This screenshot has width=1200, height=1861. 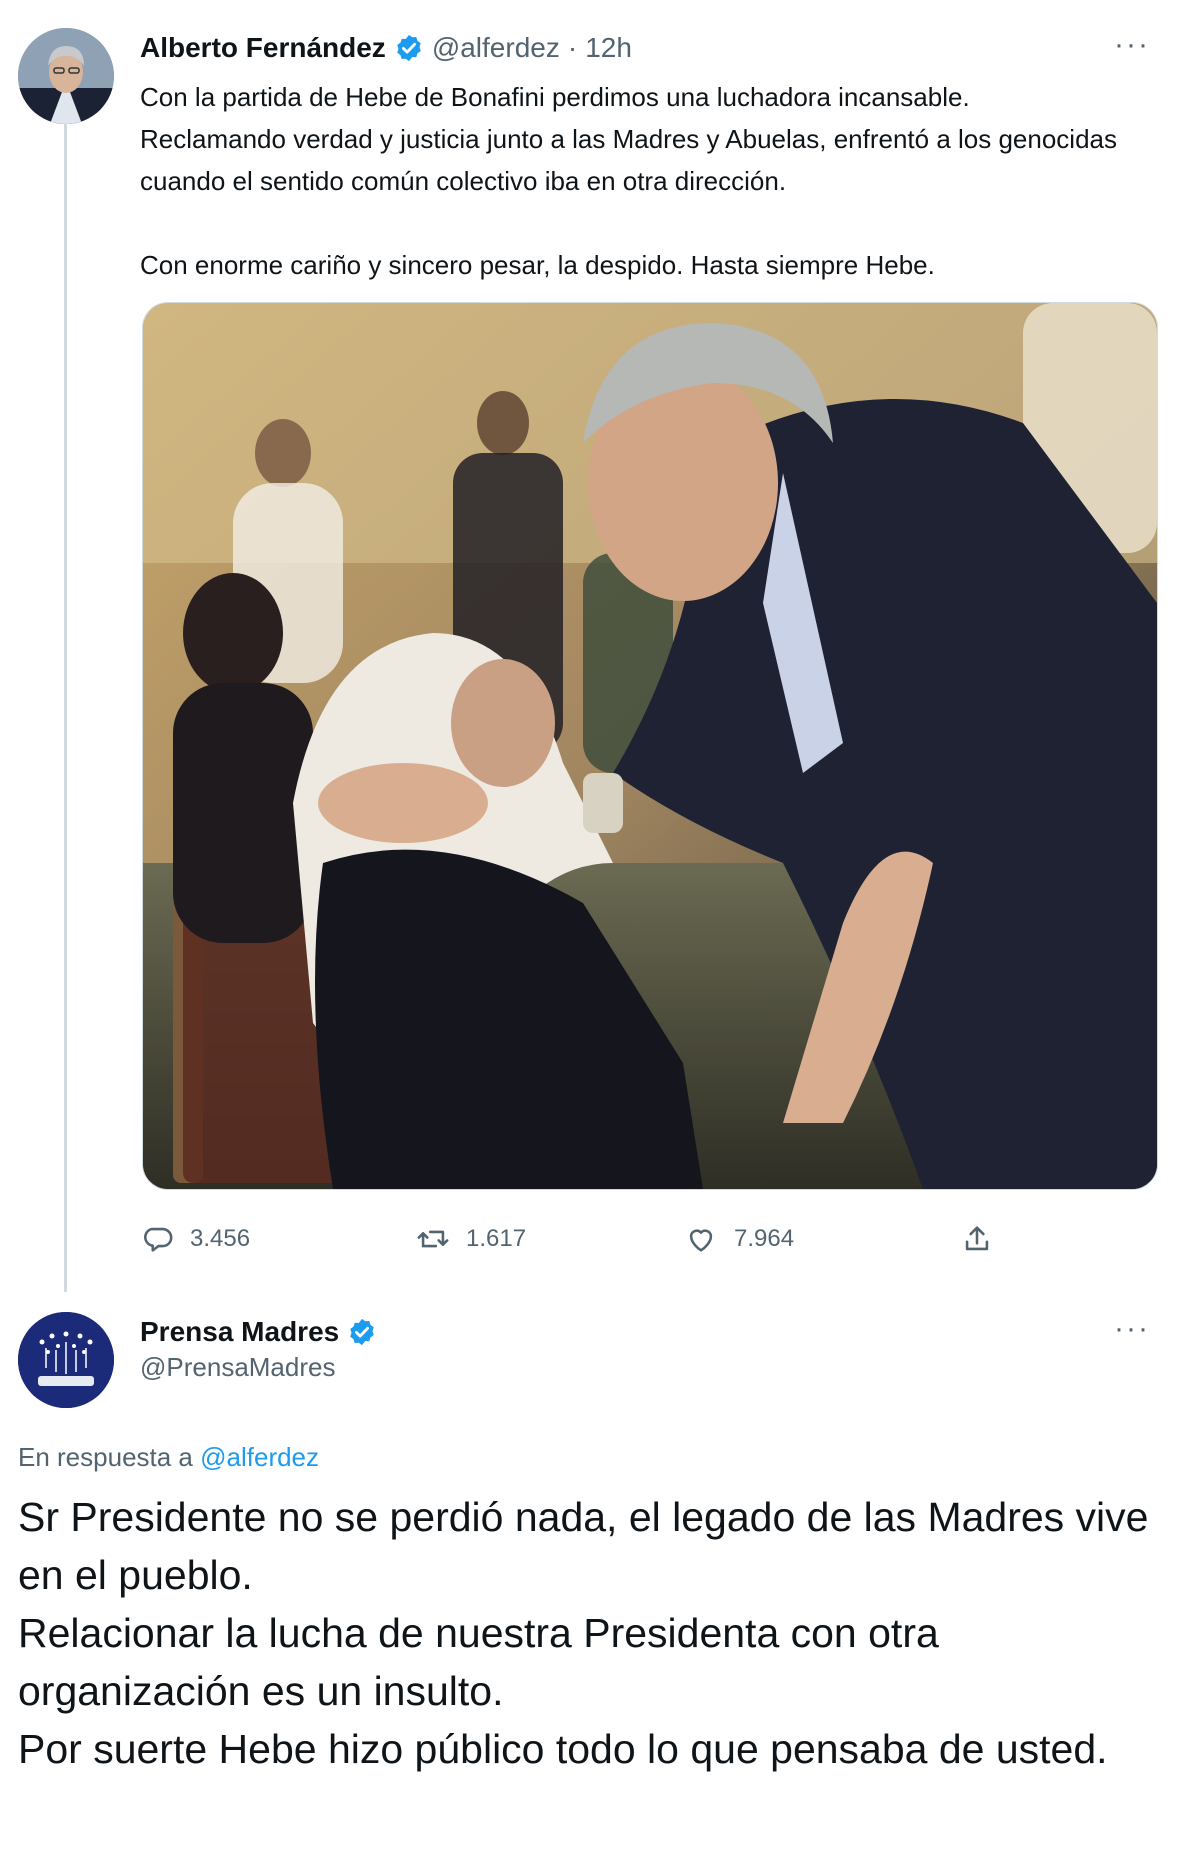 I want to click on tweet-header: Alberto Fernández @alferdez · 12h, so click(x=386, y=48).